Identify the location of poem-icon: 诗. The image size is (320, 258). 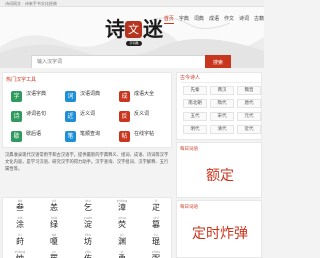
(16, 116).